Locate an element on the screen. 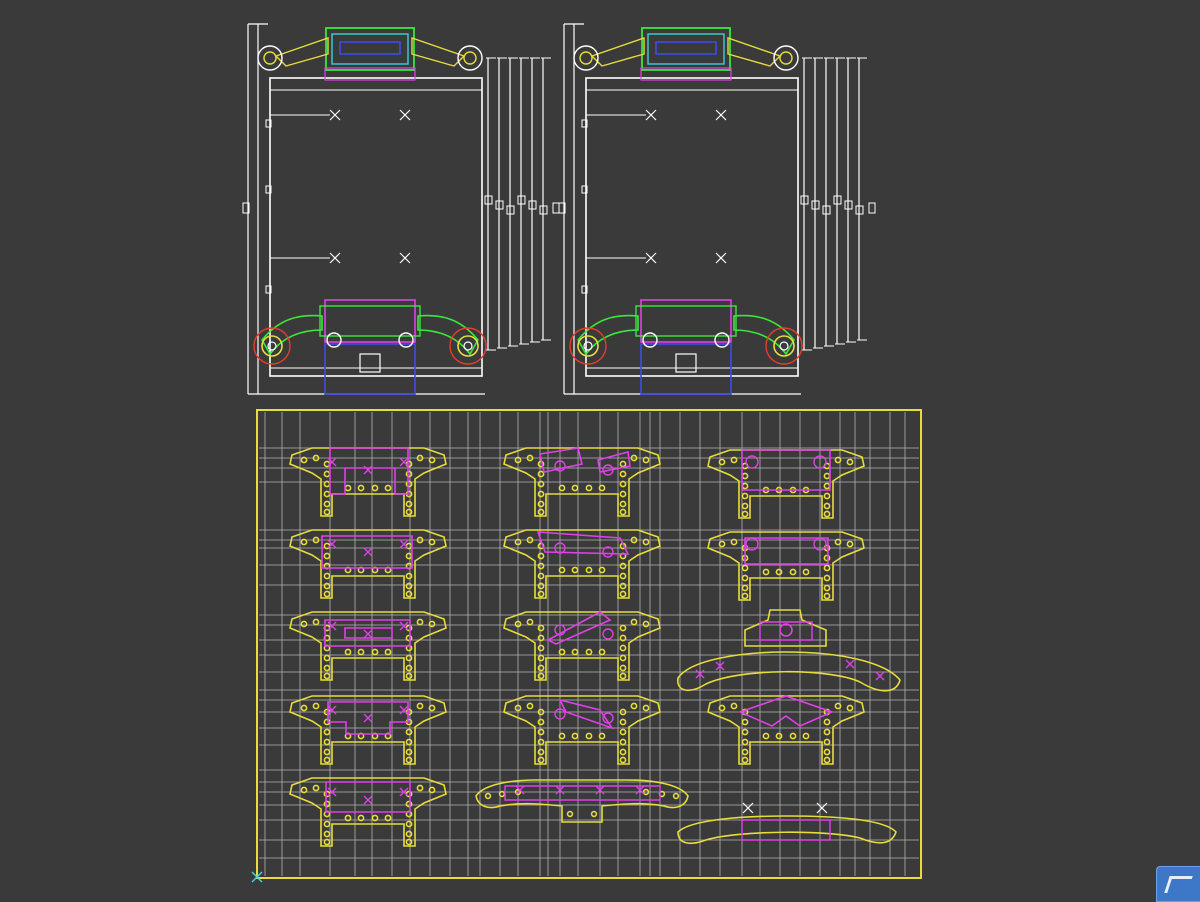  assembly-frame-left is located at coordinates (401, 209).